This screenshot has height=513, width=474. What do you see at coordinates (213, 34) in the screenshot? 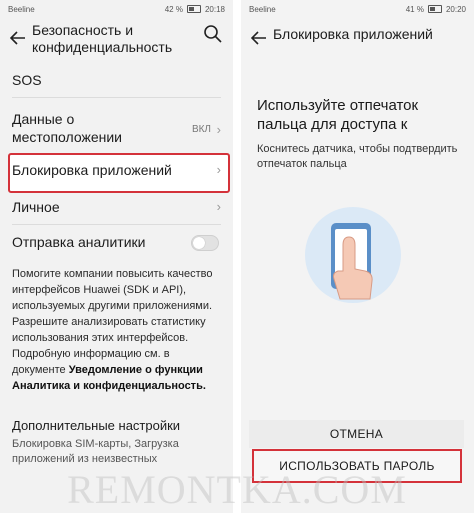
I see `search-icon` at bounding box center [213, 34].